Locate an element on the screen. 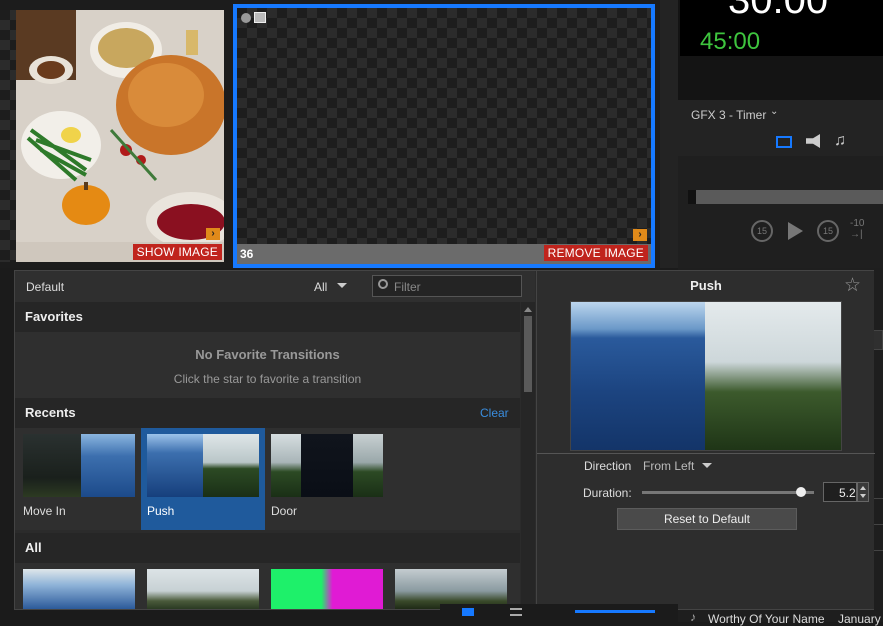 The width and height of the screenshot is (883, 626). scroll-up-arrow-icon is located at coordinates (528, 309).